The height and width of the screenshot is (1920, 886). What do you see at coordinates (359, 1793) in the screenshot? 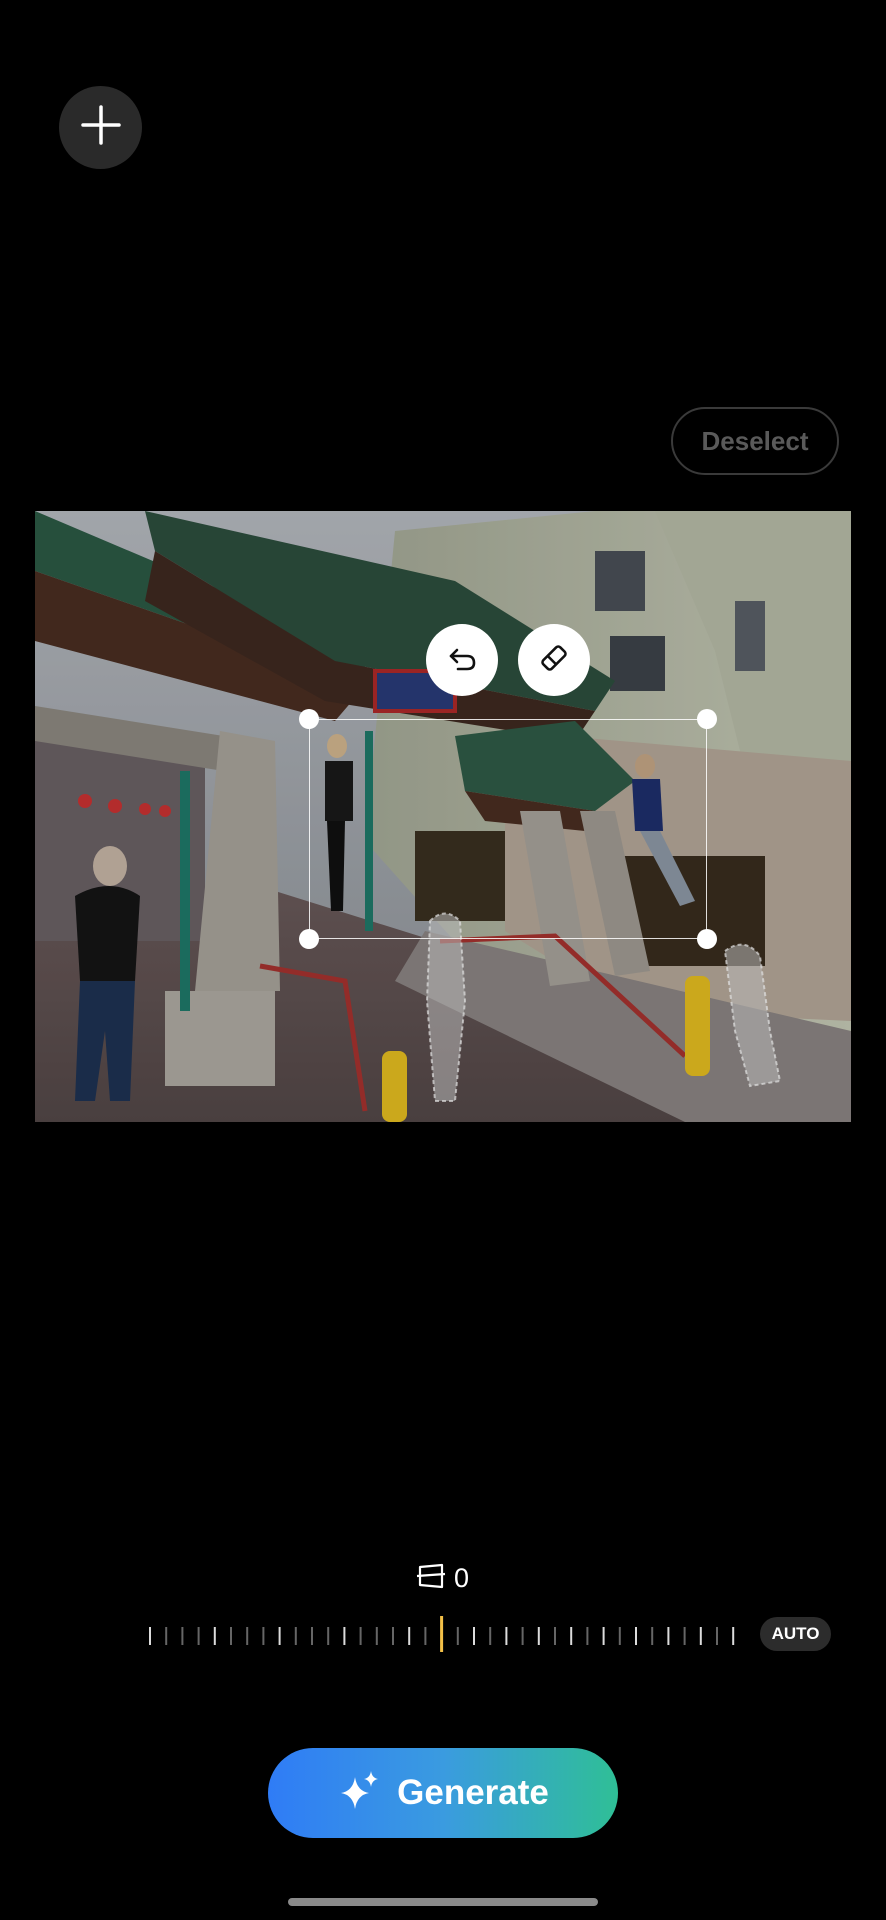
I see `sparkle-icon` at bounding box center [359, 1793].